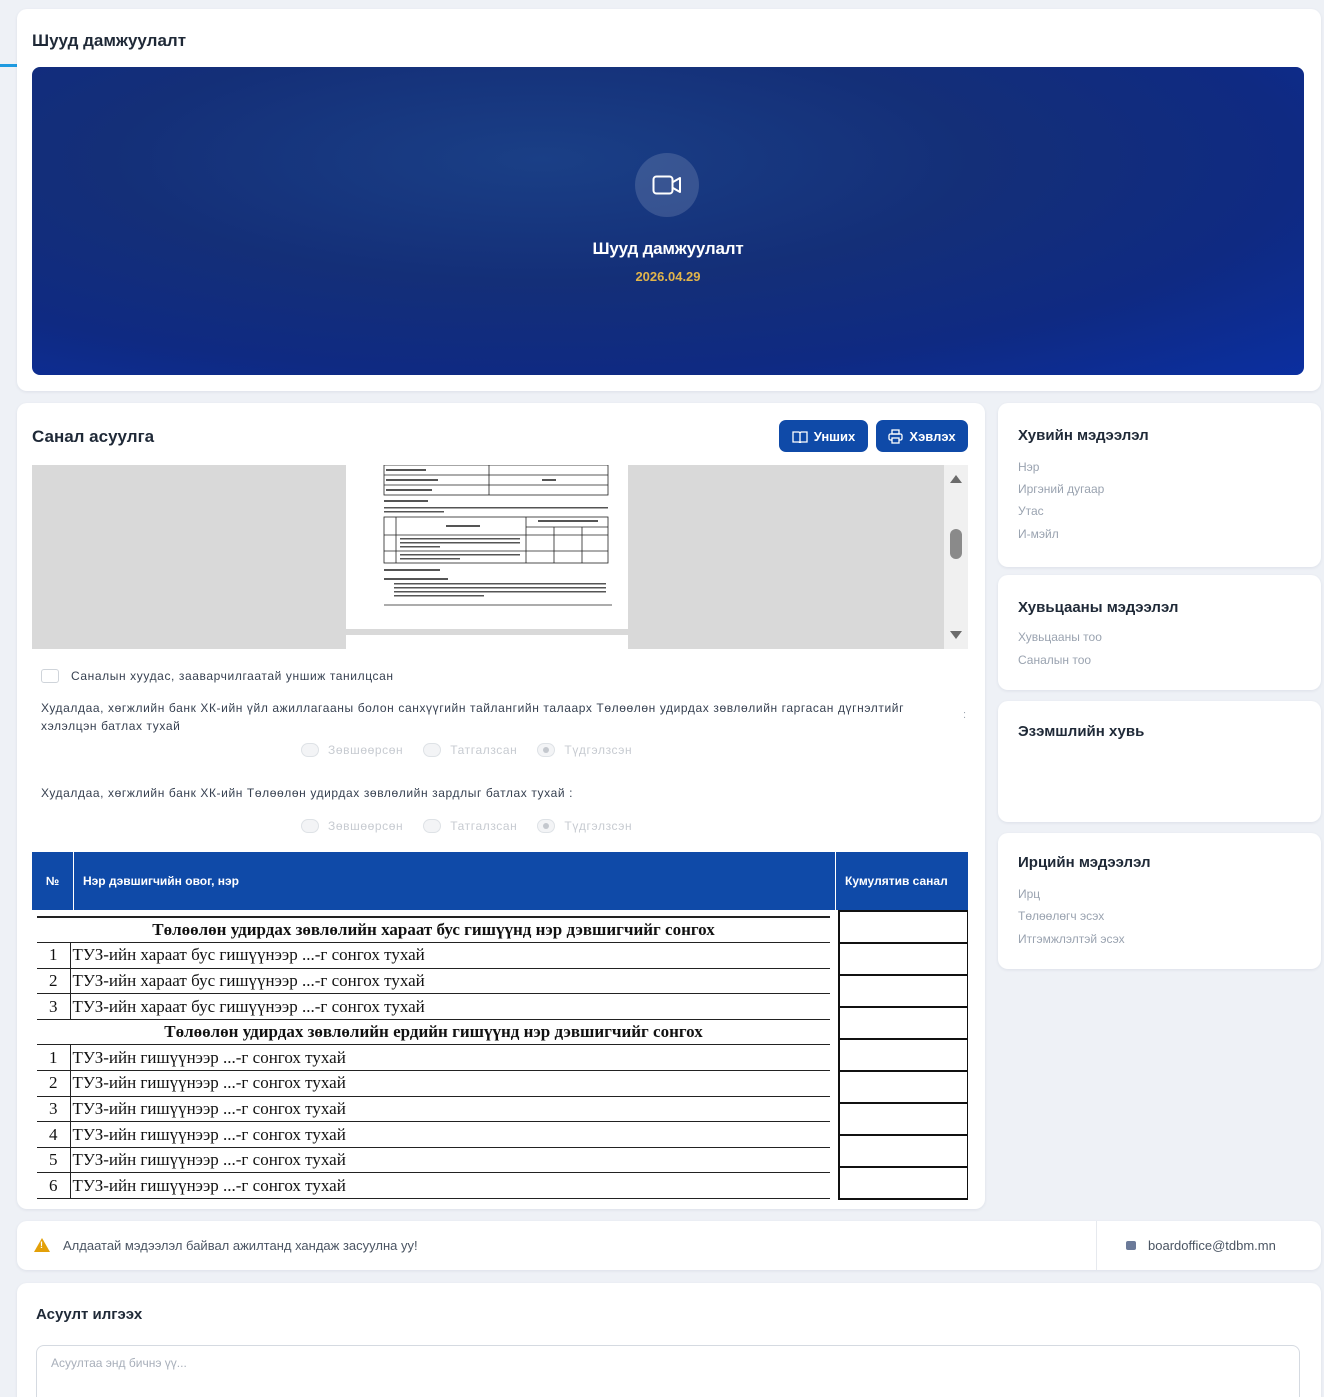  Describe the element at coordinates (89, 1314) in the screenshot. I see `ask-question-title: Асуулт илгээх` at that location.